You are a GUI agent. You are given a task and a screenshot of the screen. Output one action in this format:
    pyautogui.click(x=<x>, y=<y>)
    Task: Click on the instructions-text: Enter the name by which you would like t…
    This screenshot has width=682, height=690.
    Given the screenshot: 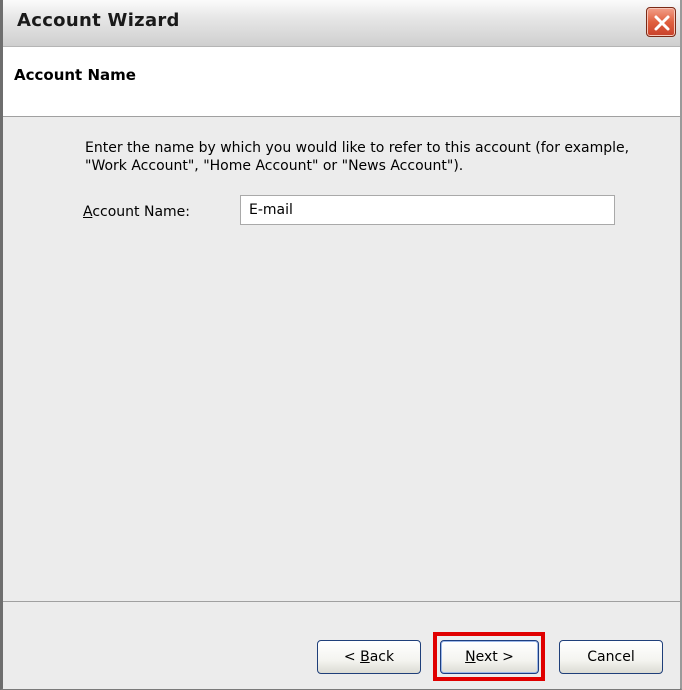 What is the action you would take?
    pyautogui.click(x=357, y=157)
    